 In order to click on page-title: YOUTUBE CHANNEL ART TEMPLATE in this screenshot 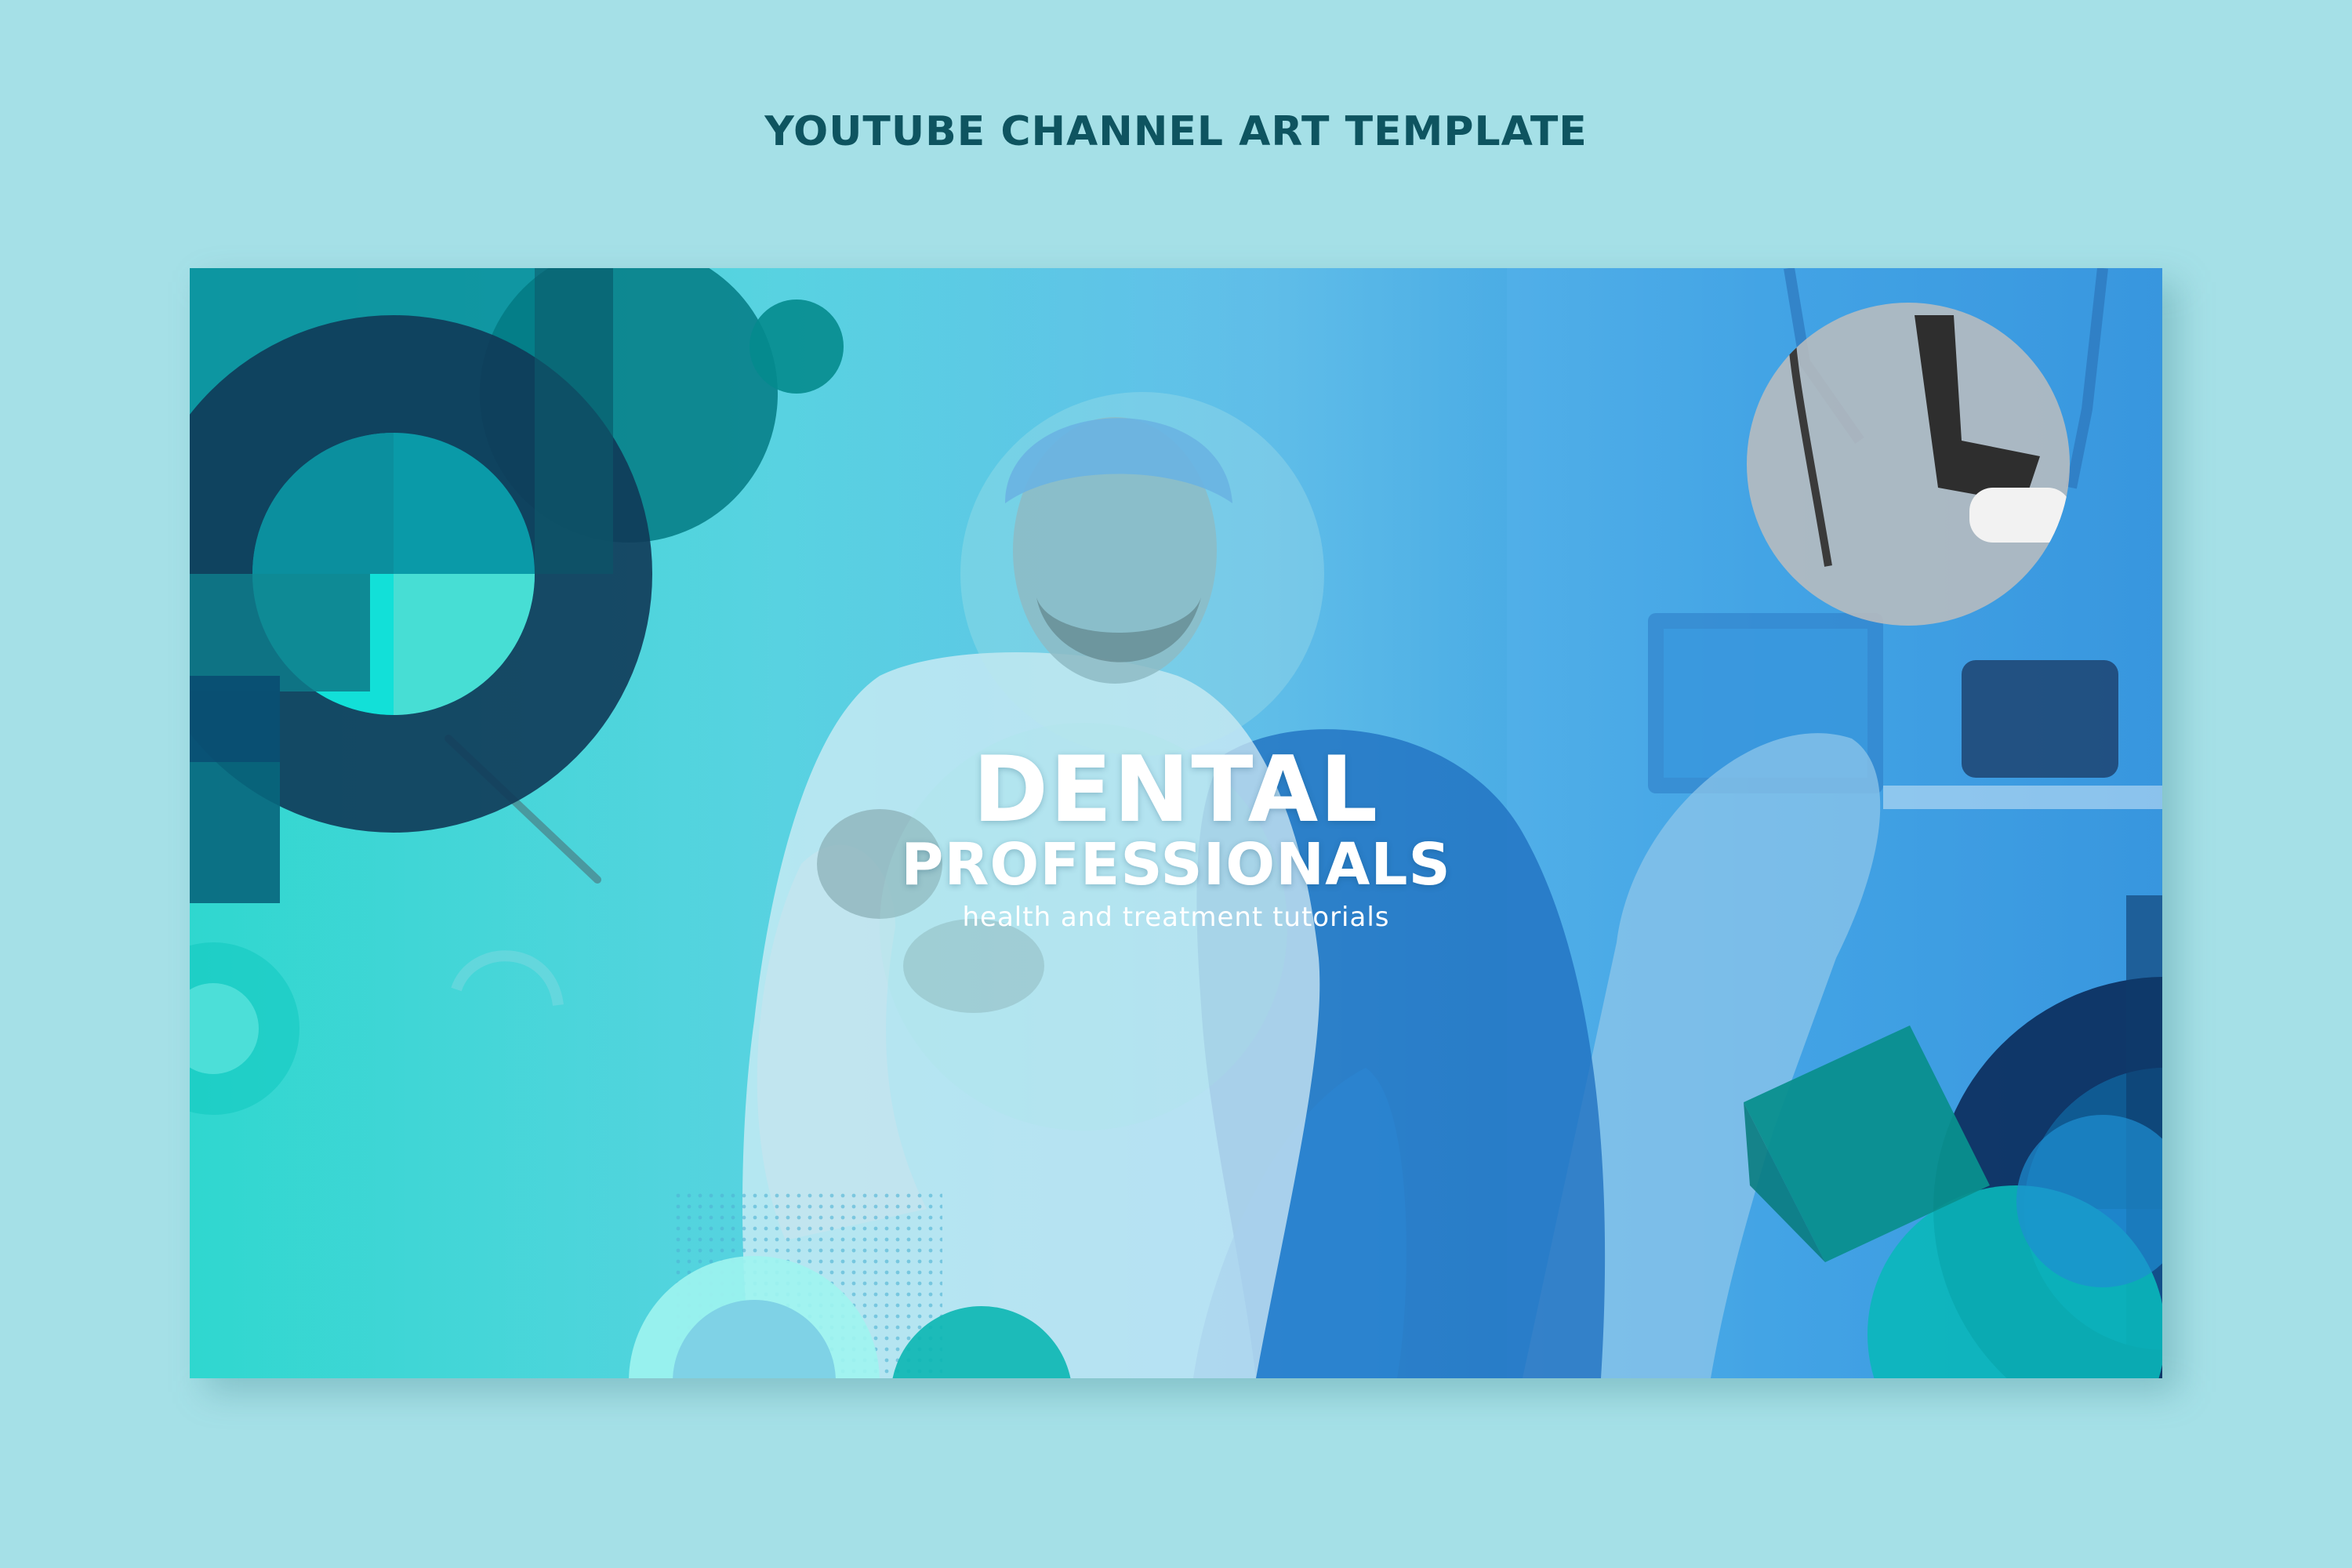, I will do `click(1176, 131)`.